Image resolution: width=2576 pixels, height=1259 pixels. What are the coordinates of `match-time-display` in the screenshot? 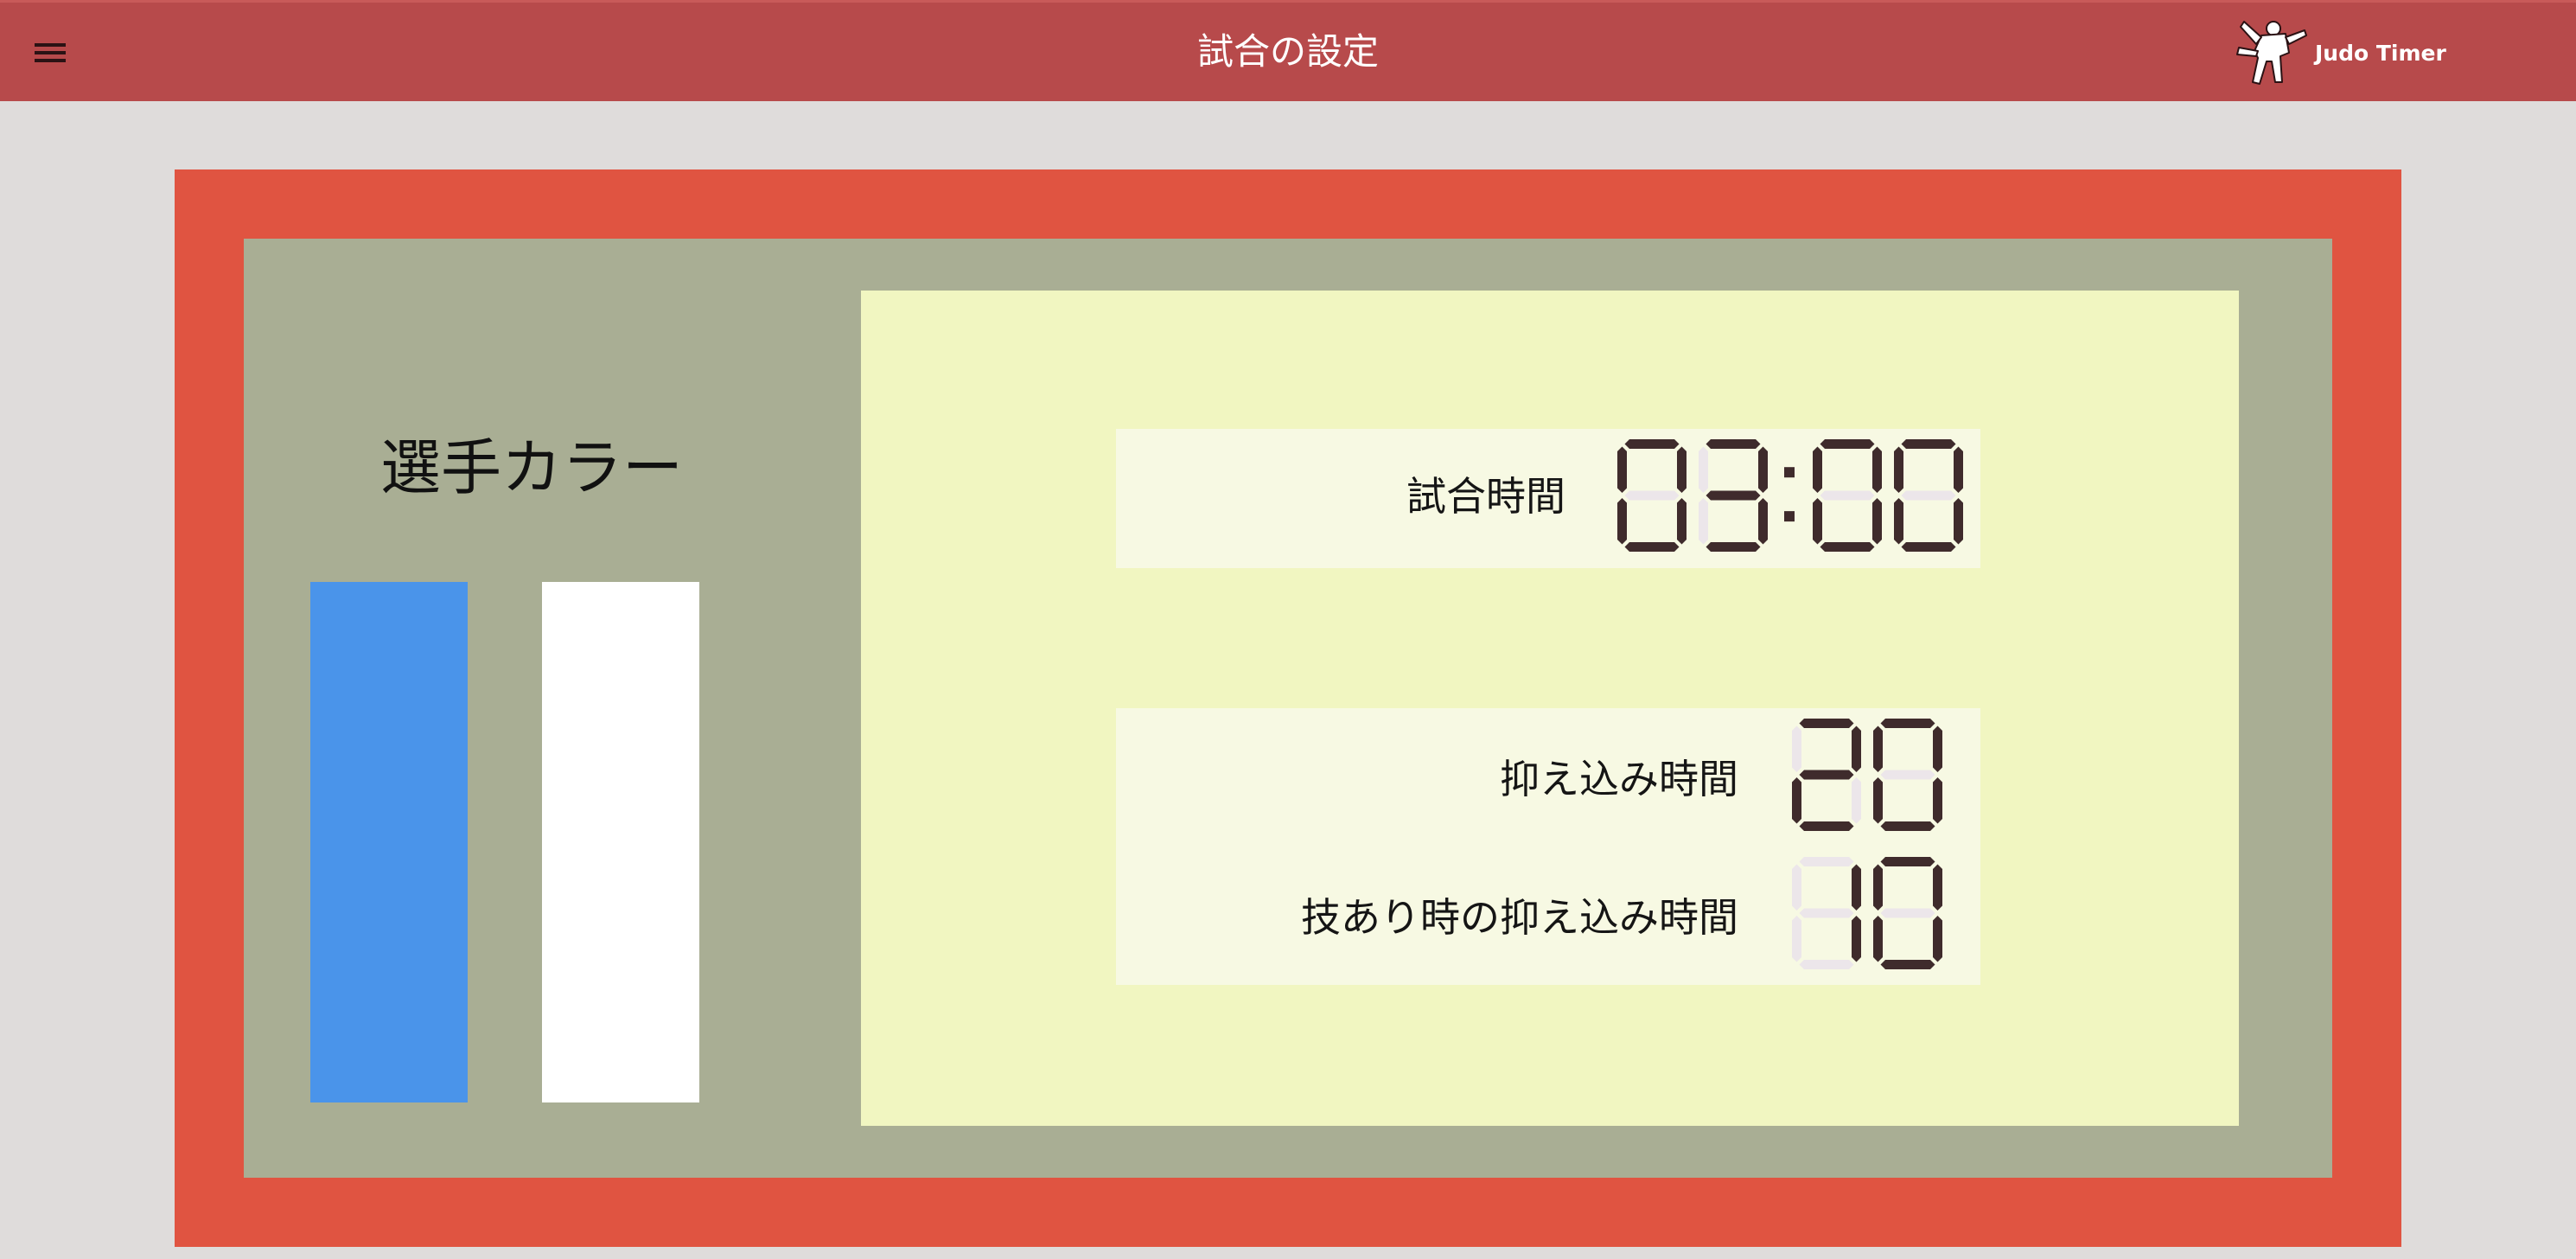 It's located at (1790, 495).